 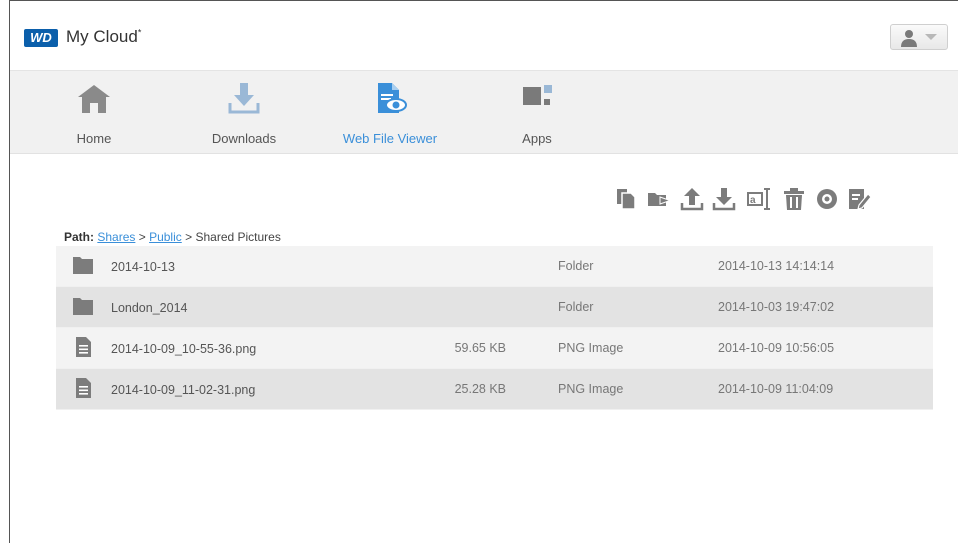 I want to click on breadcrumb-shares: Shares, so click(x=116, y=237).